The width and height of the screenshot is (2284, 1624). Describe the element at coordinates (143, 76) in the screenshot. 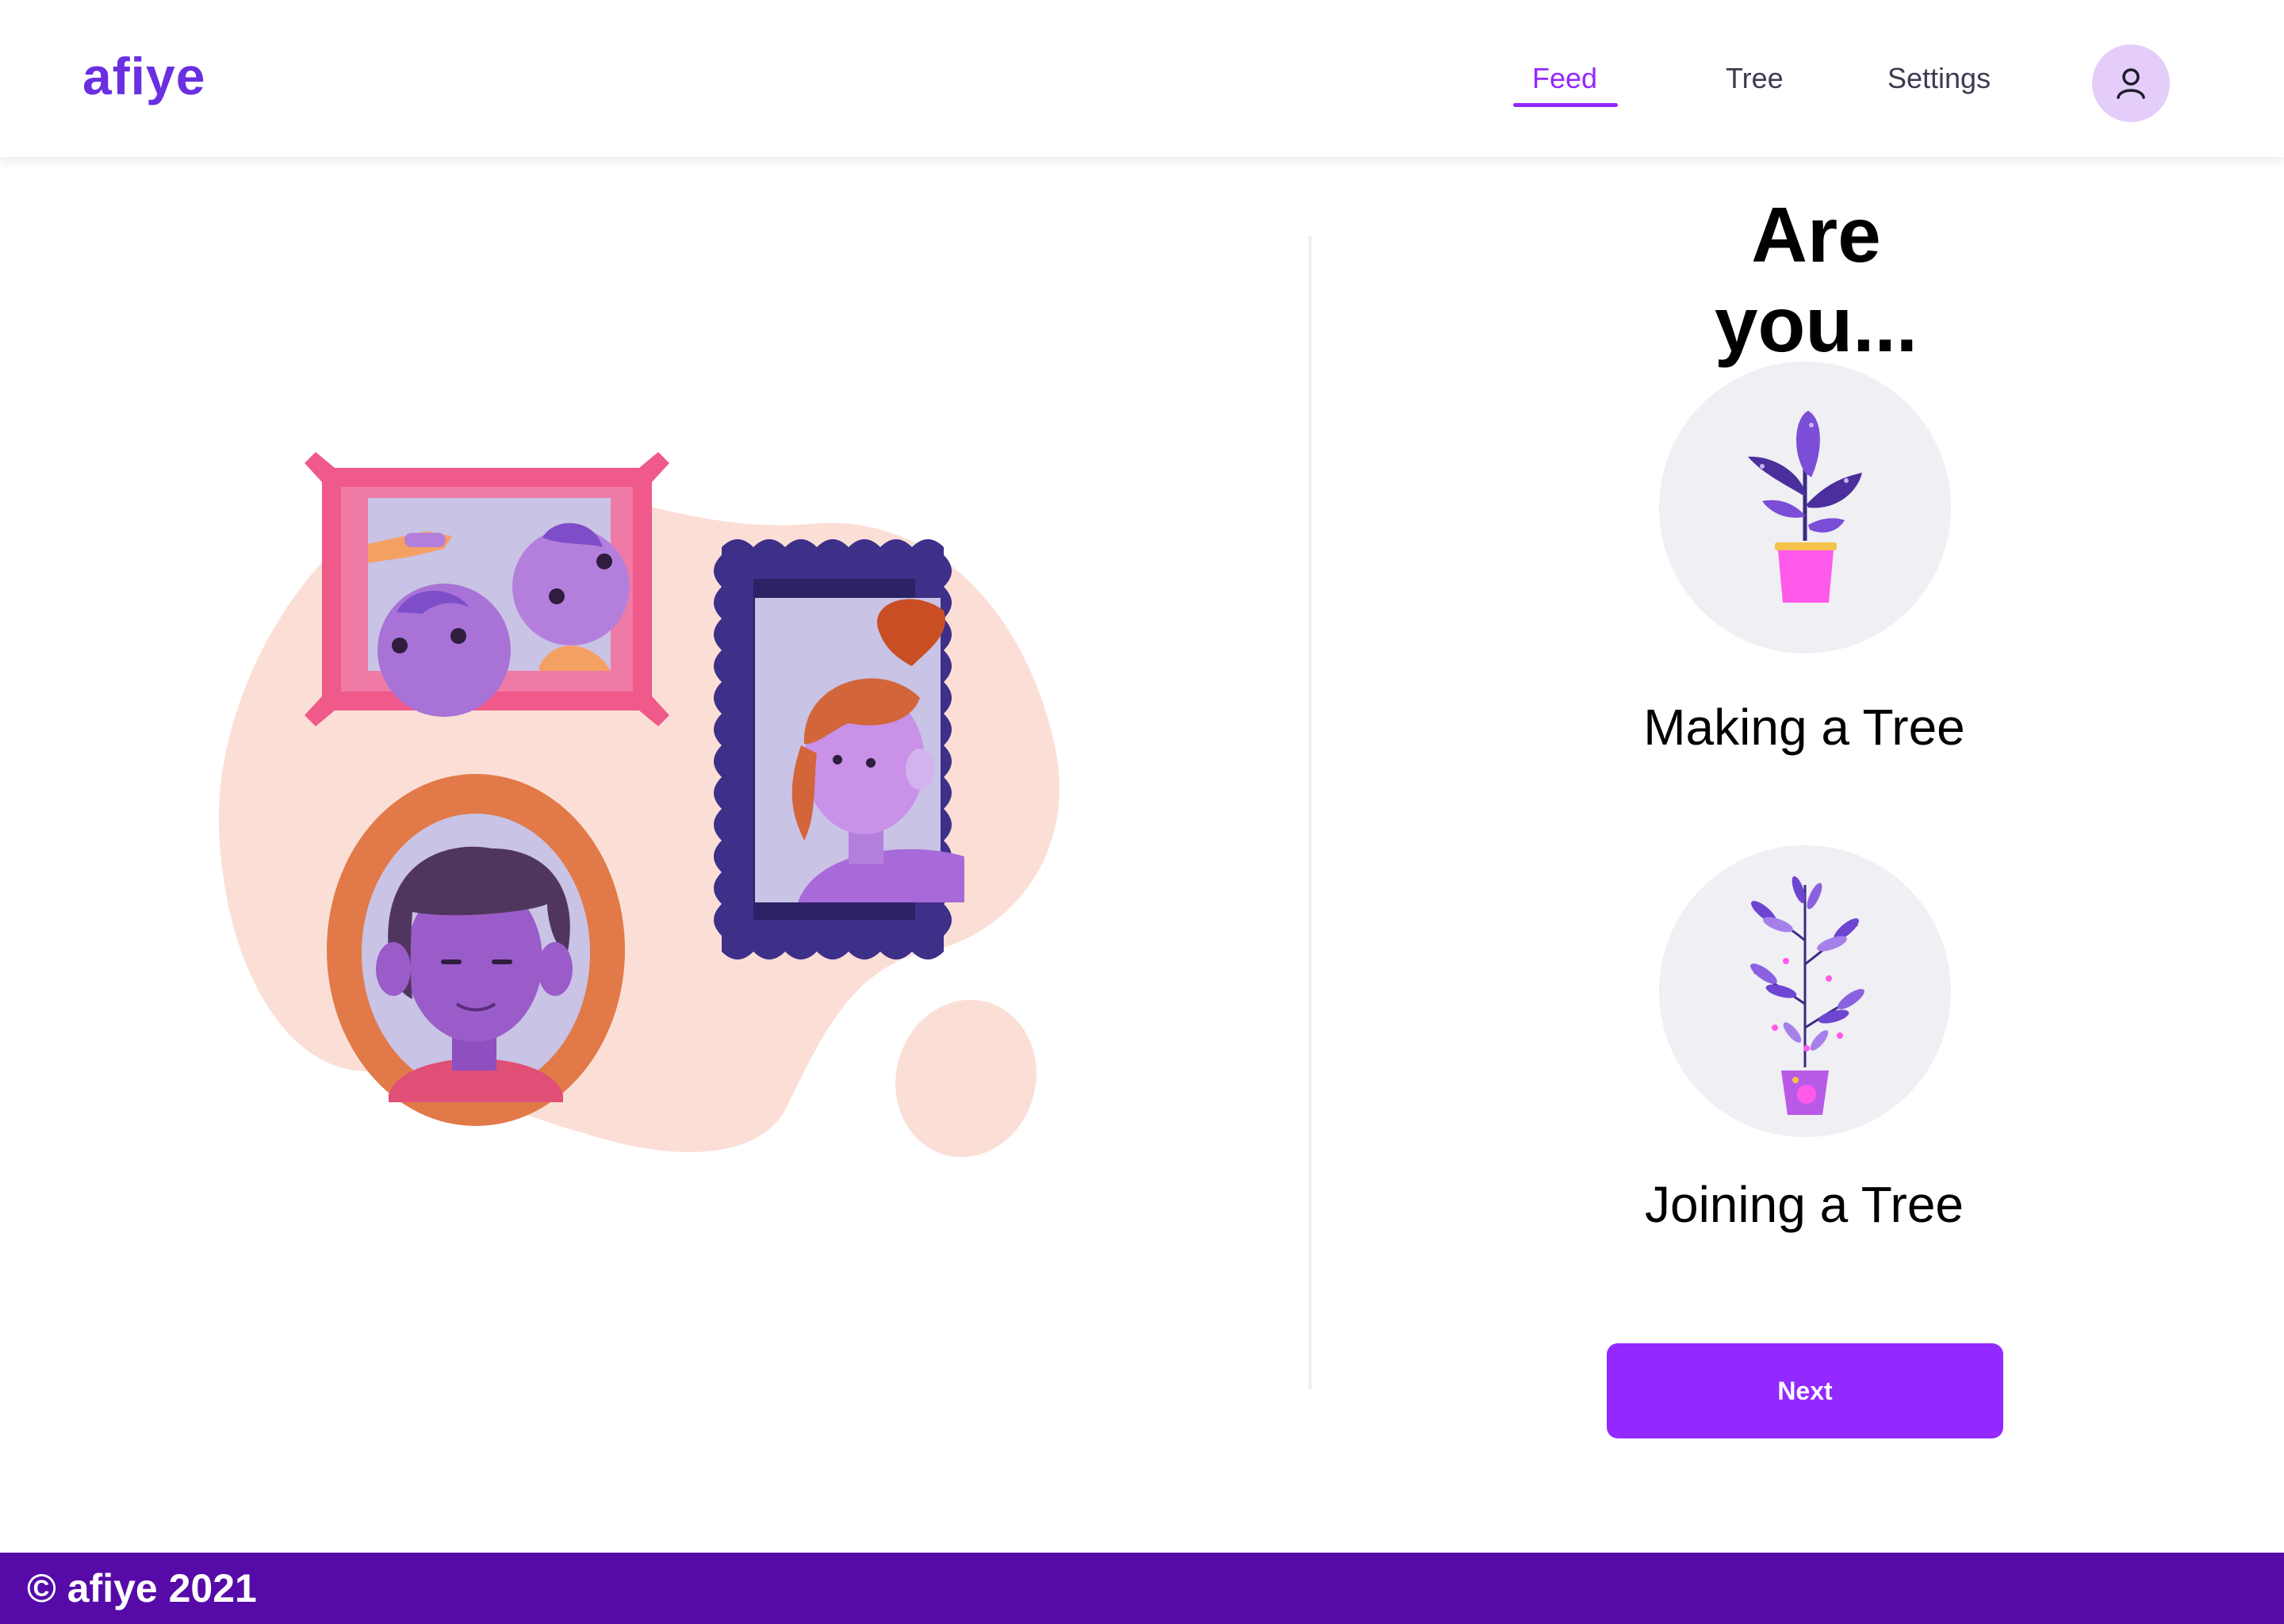

I see `brand-logo: afiye` at that location.